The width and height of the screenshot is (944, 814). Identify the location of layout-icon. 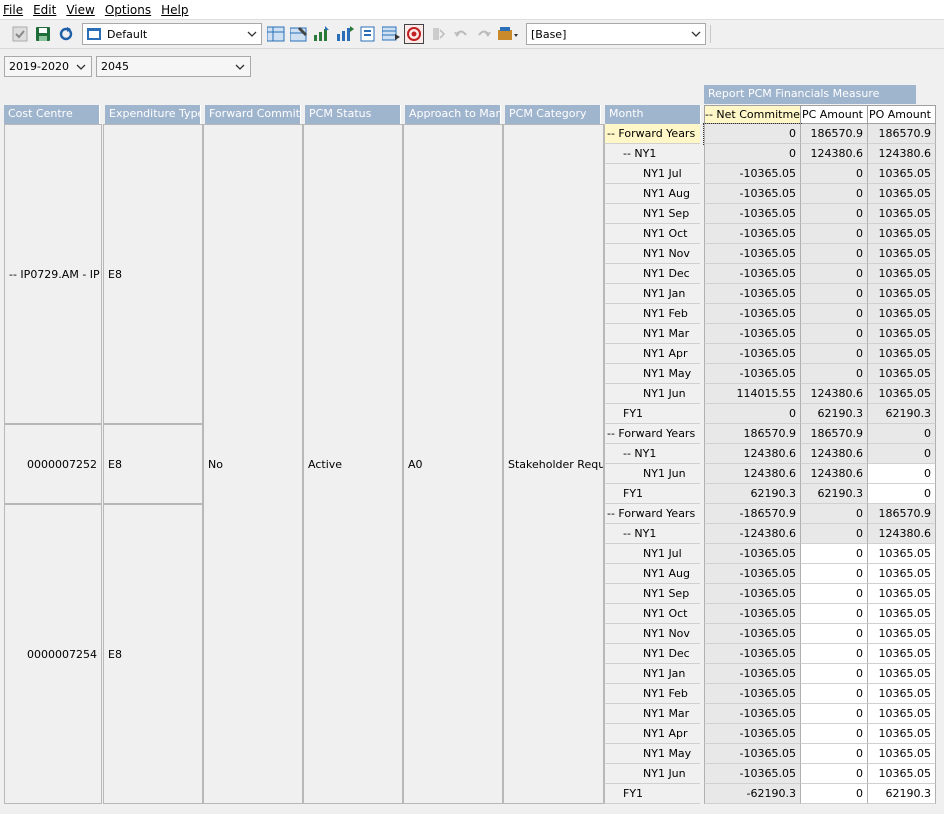
(276, 34).